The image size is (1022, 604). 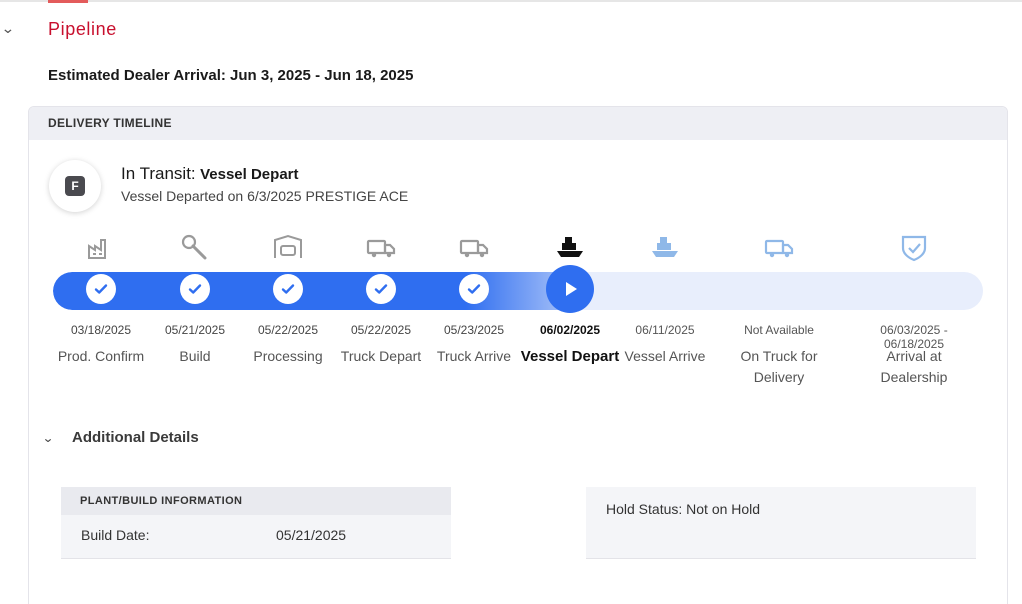 I want to click on step-date: 05/21/2025, so click(x=195, y=330).